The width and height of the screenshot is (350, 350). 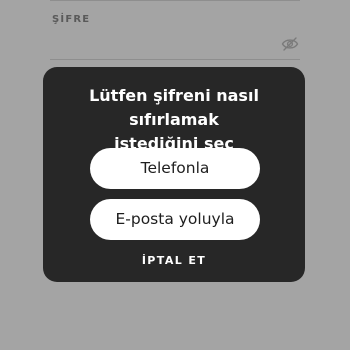 I want to click on cancel-button: İPTAL ET, so click(x=174, y=260).